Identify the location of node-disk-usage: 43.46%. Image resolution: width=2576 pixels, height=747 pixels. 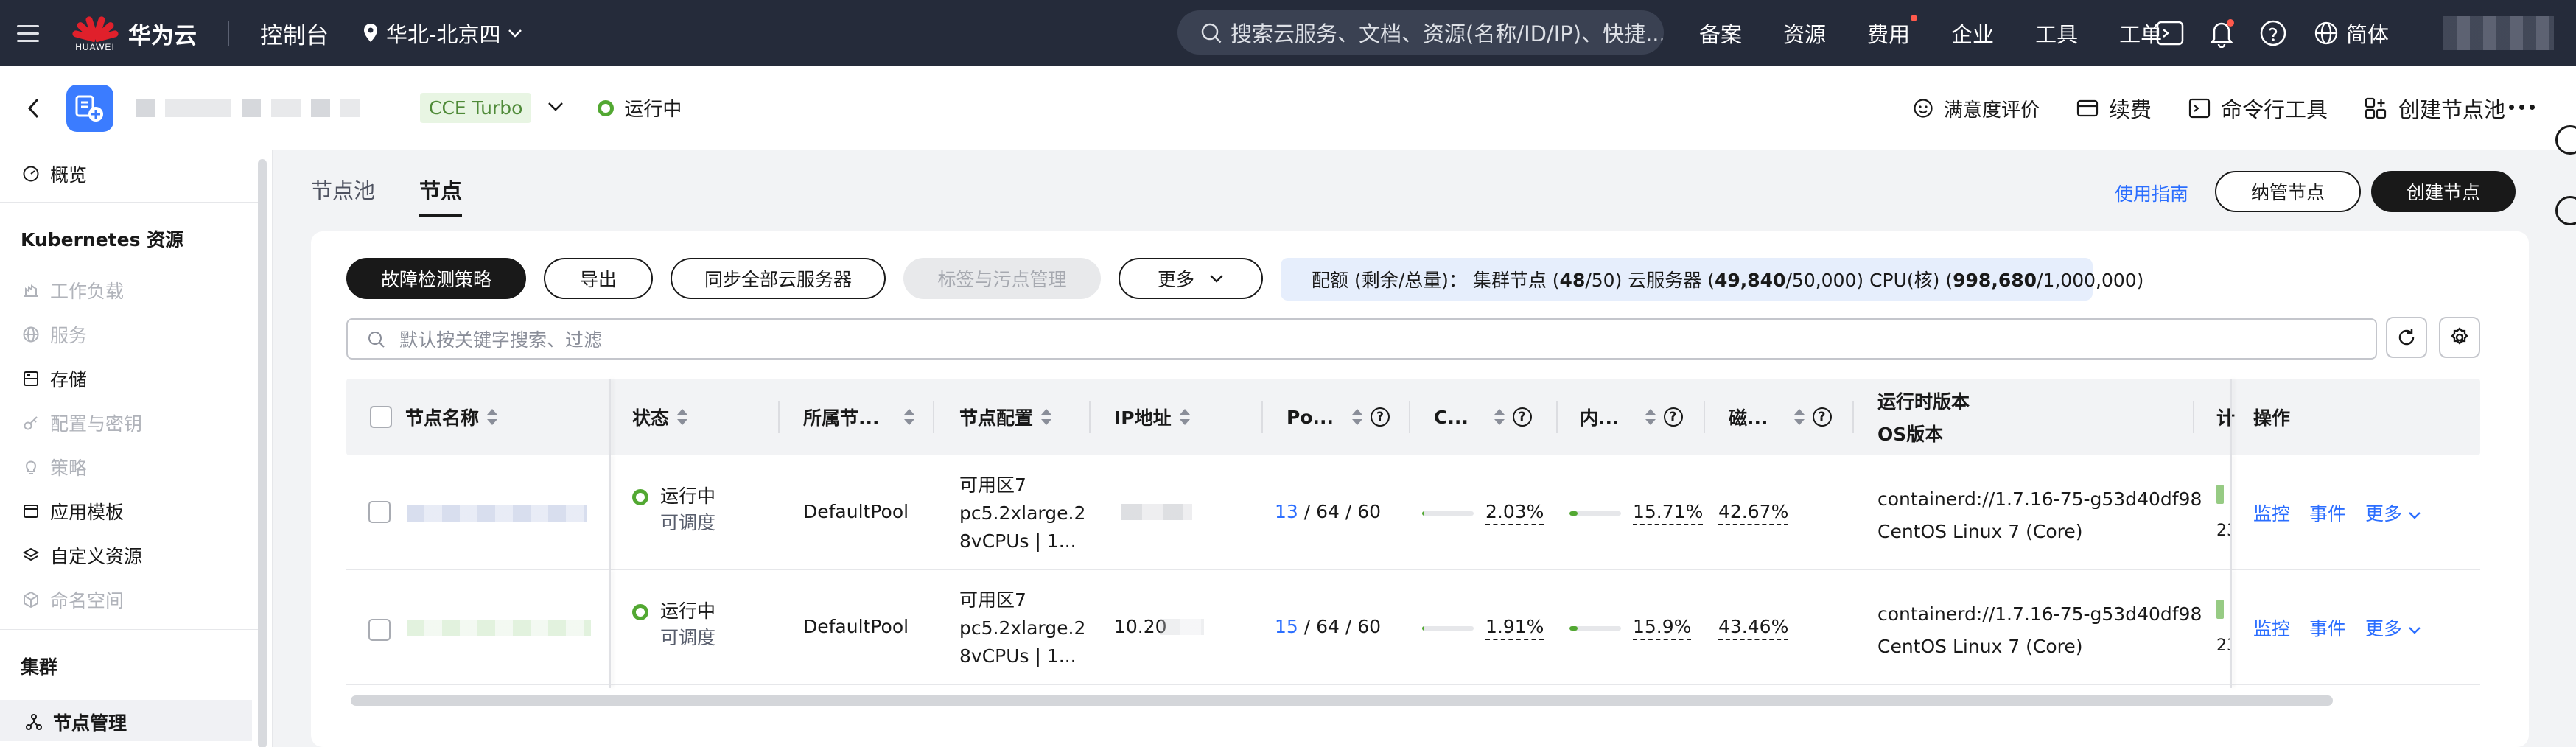
(1753, 628).